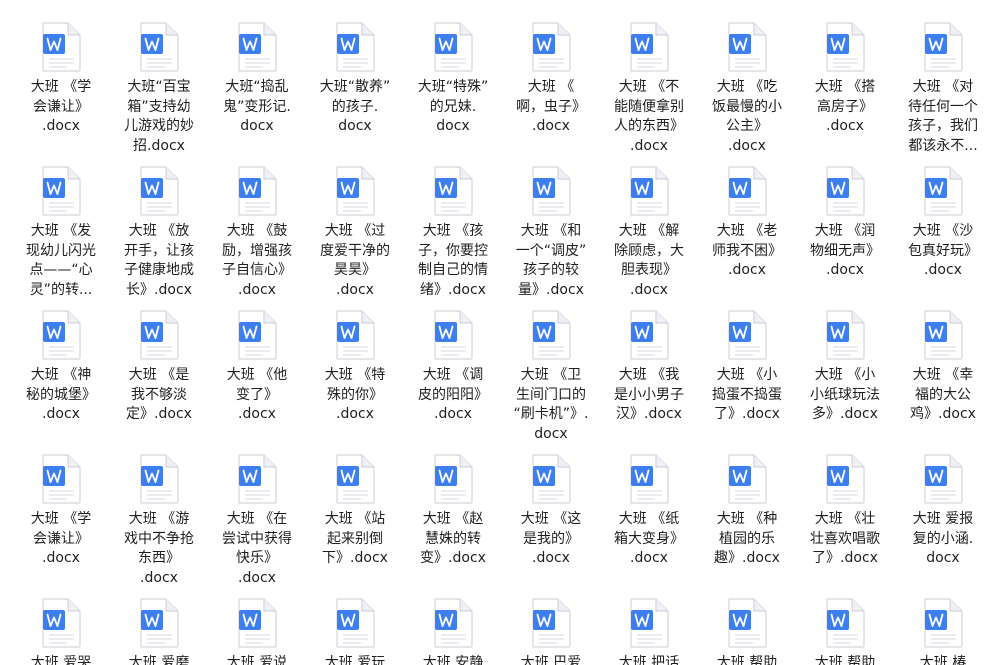  I want to click on file-name-line: 物细无声》, so click(845, 250).